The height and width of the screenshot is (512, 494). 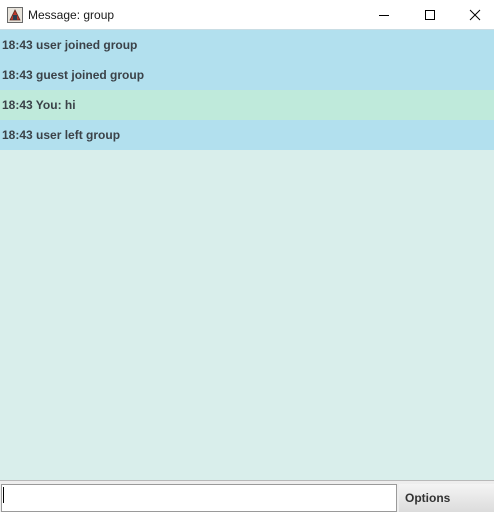 I want to click on title-bar: Message: group, so click(x=247, y=15).